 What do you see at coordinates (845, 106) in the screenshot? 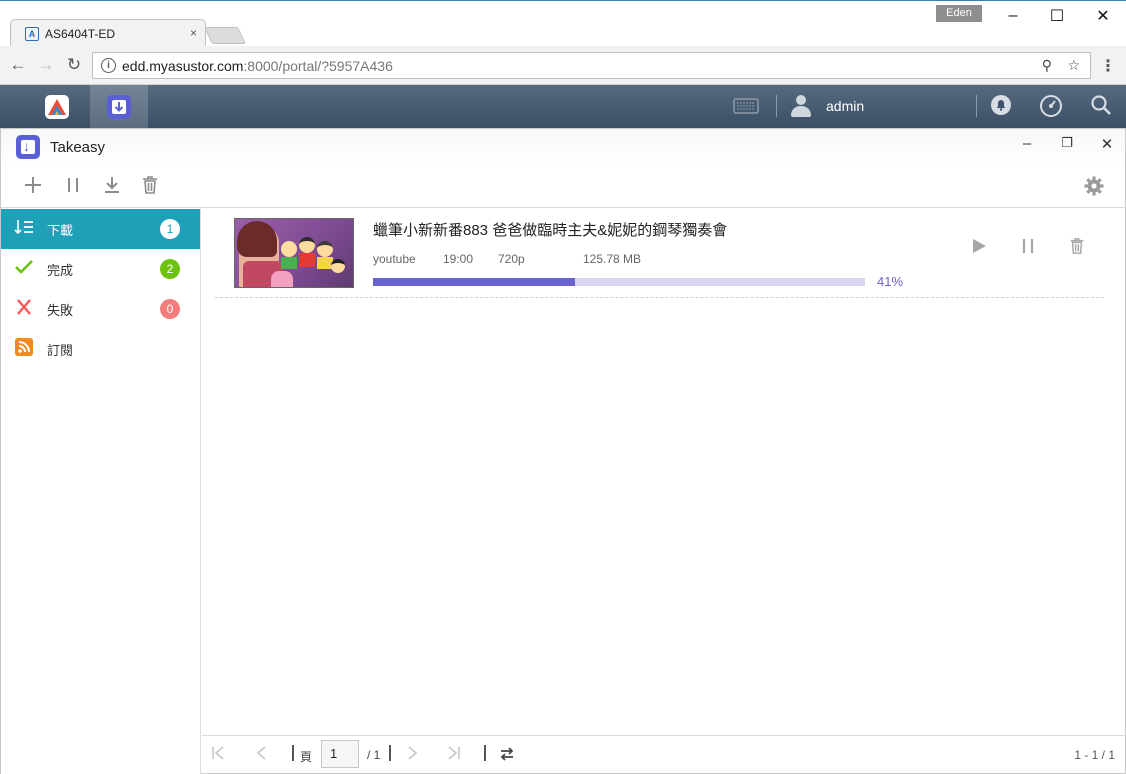
I see `username-label: admin` at bounding box center [845, 106].